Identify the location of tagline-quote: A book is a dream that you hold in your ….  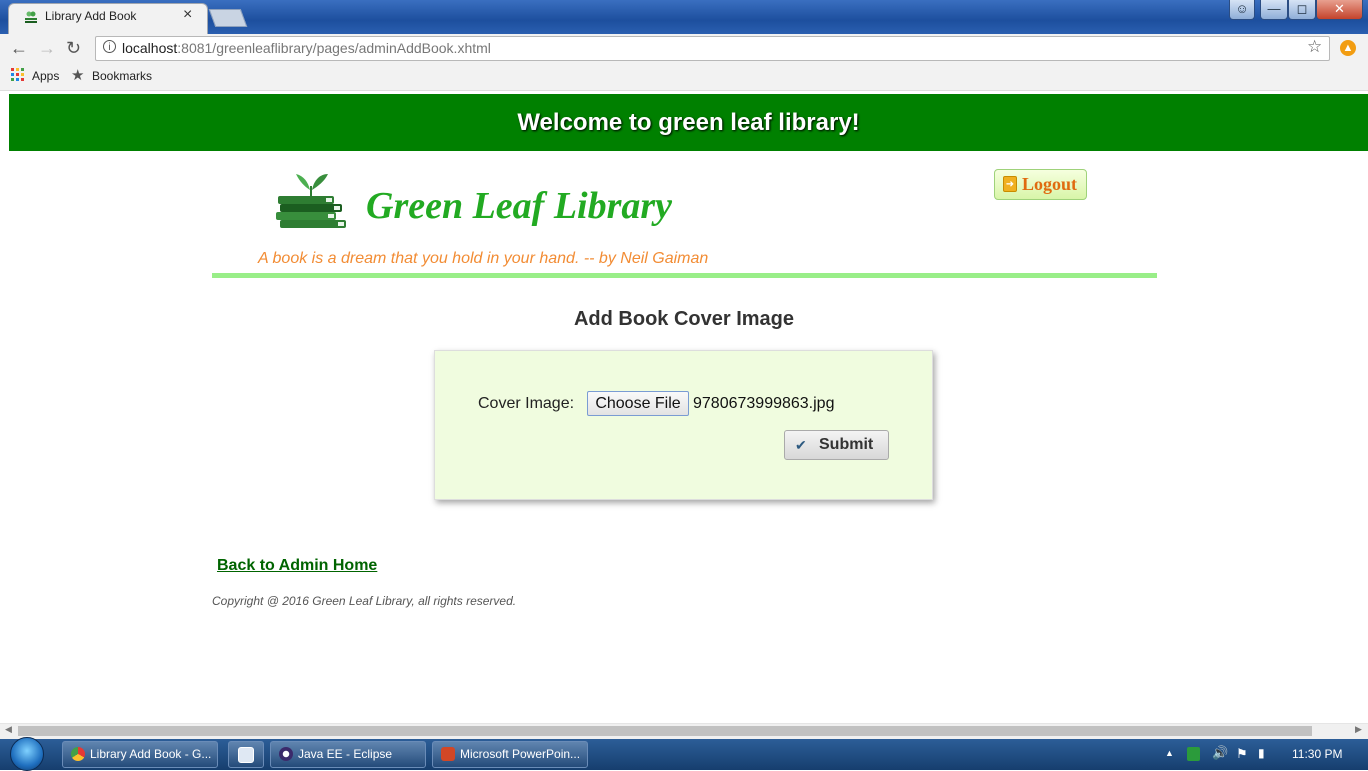
(483, 258).